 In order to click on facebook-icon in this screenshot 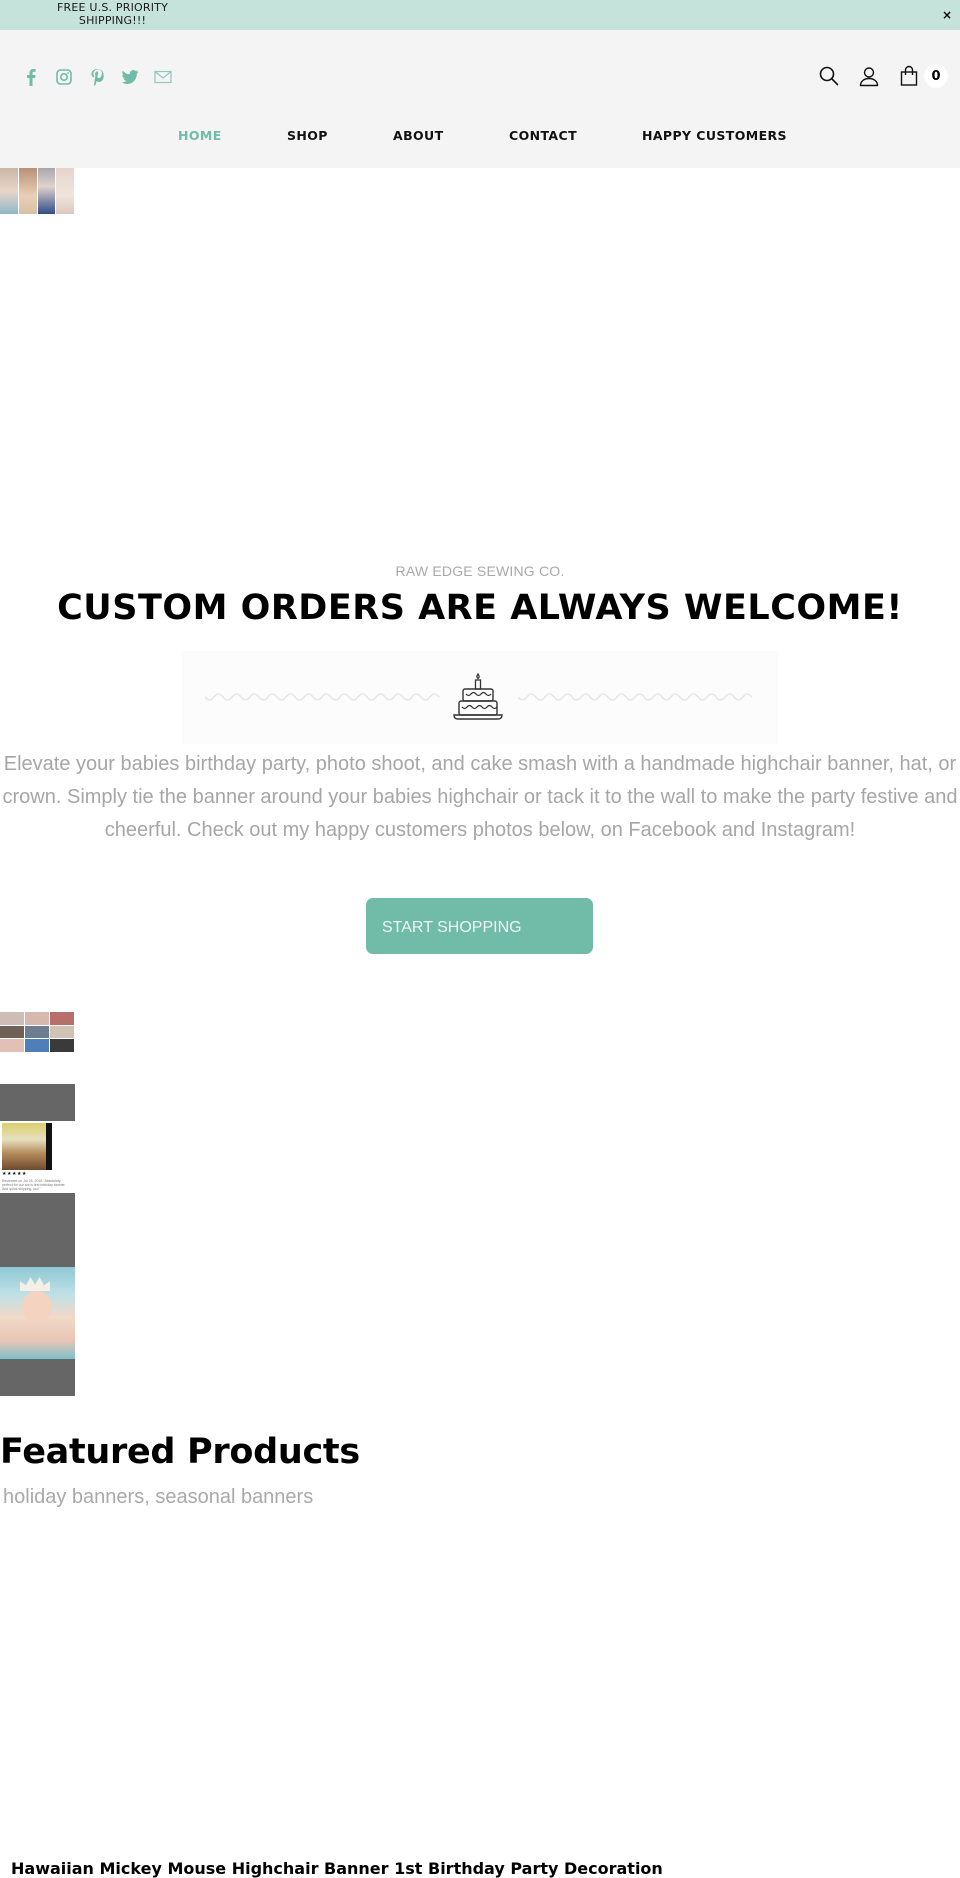, I will do `click(30, 77)`.